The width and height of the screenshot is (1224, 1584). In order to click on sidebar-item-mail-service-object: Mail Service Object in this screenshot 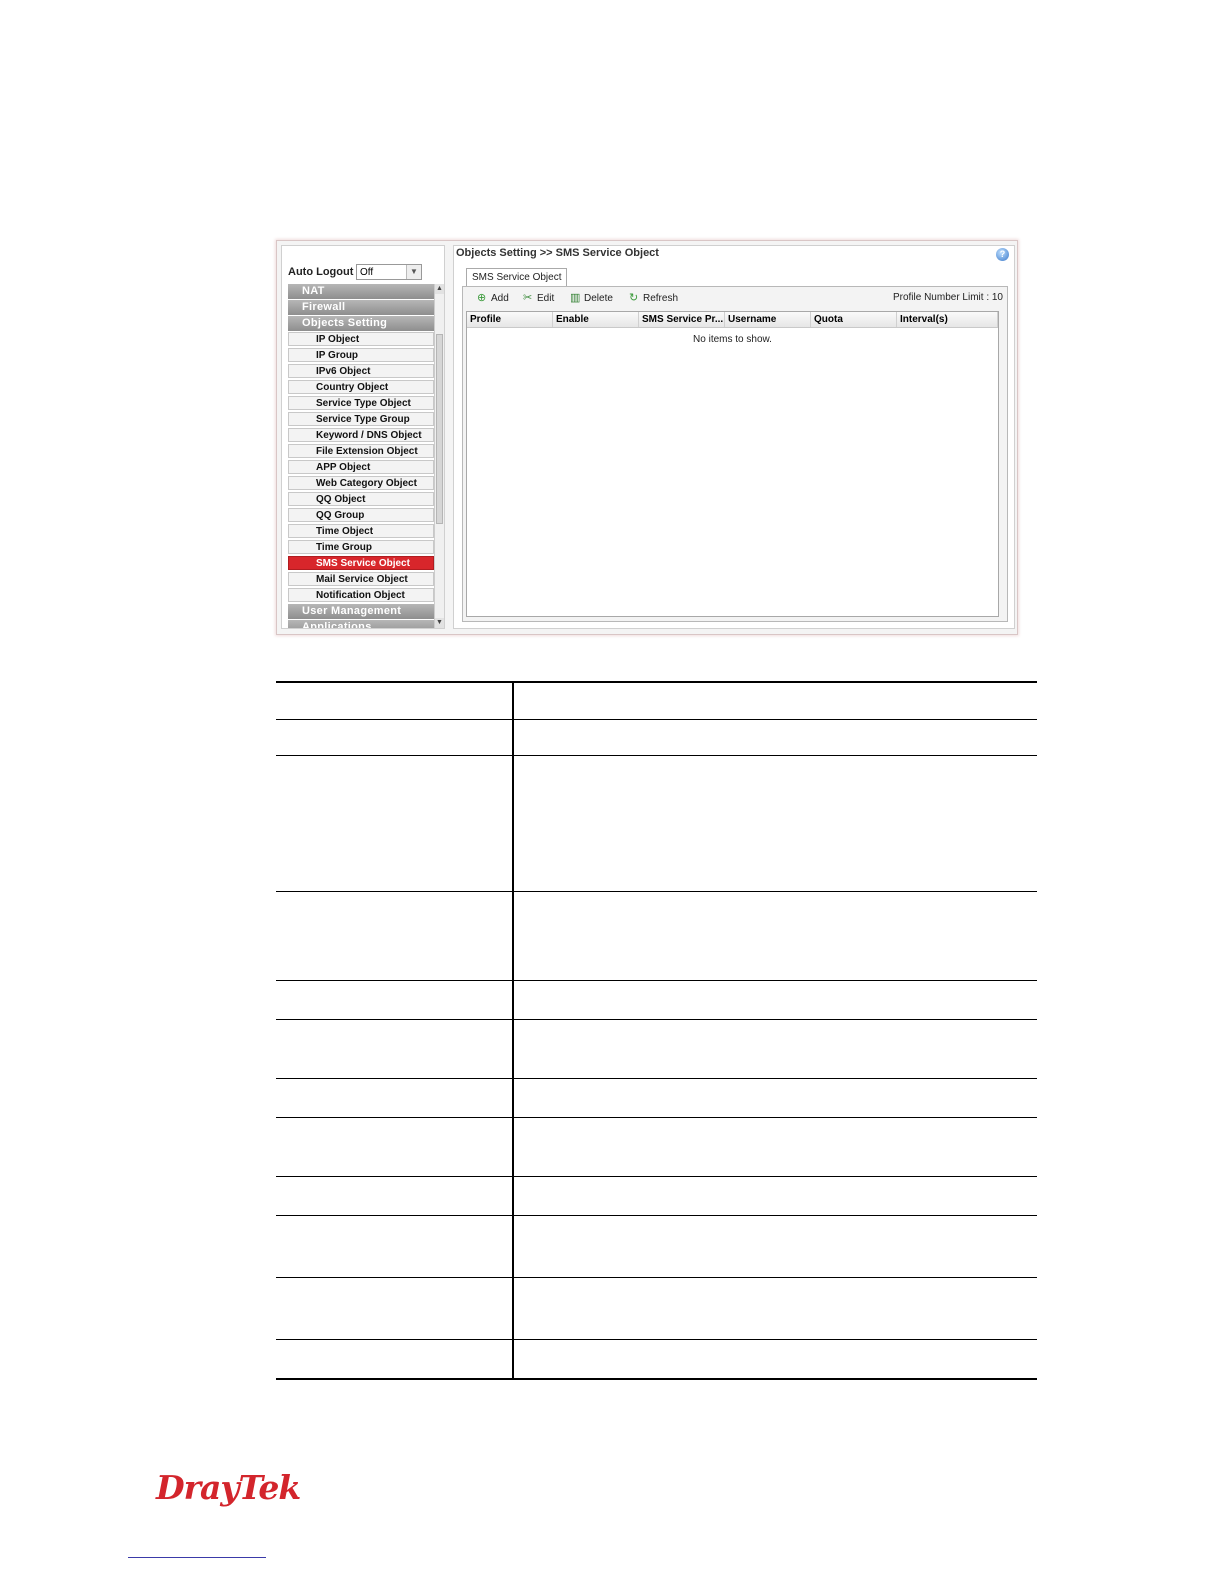, I will do `click(361, 579)`.